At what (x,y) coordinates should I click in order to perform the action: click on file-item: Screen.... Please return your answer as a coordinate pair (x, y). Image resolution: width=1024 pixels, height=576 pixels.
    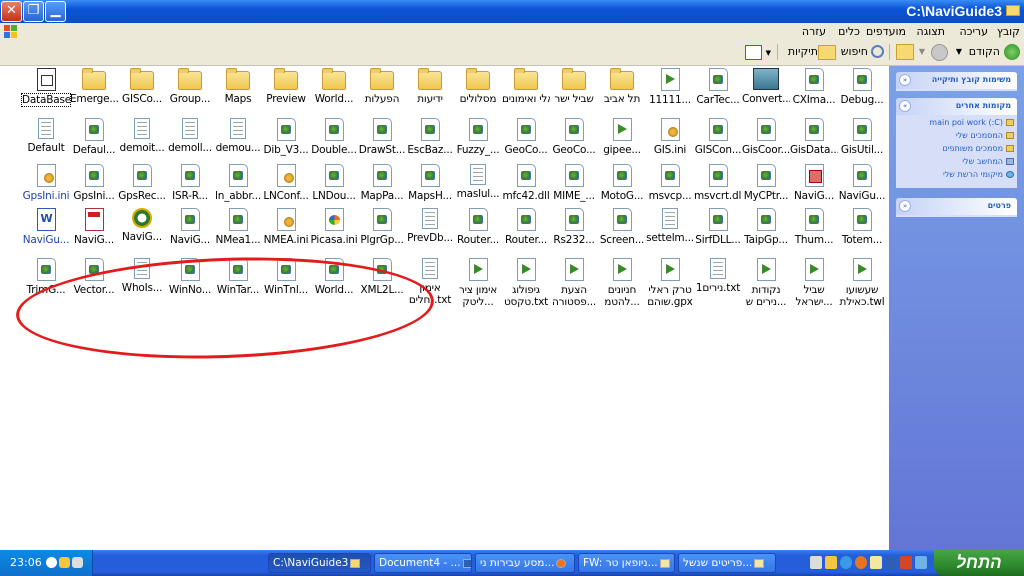
    Looking at the image, I should click on (622, 227).